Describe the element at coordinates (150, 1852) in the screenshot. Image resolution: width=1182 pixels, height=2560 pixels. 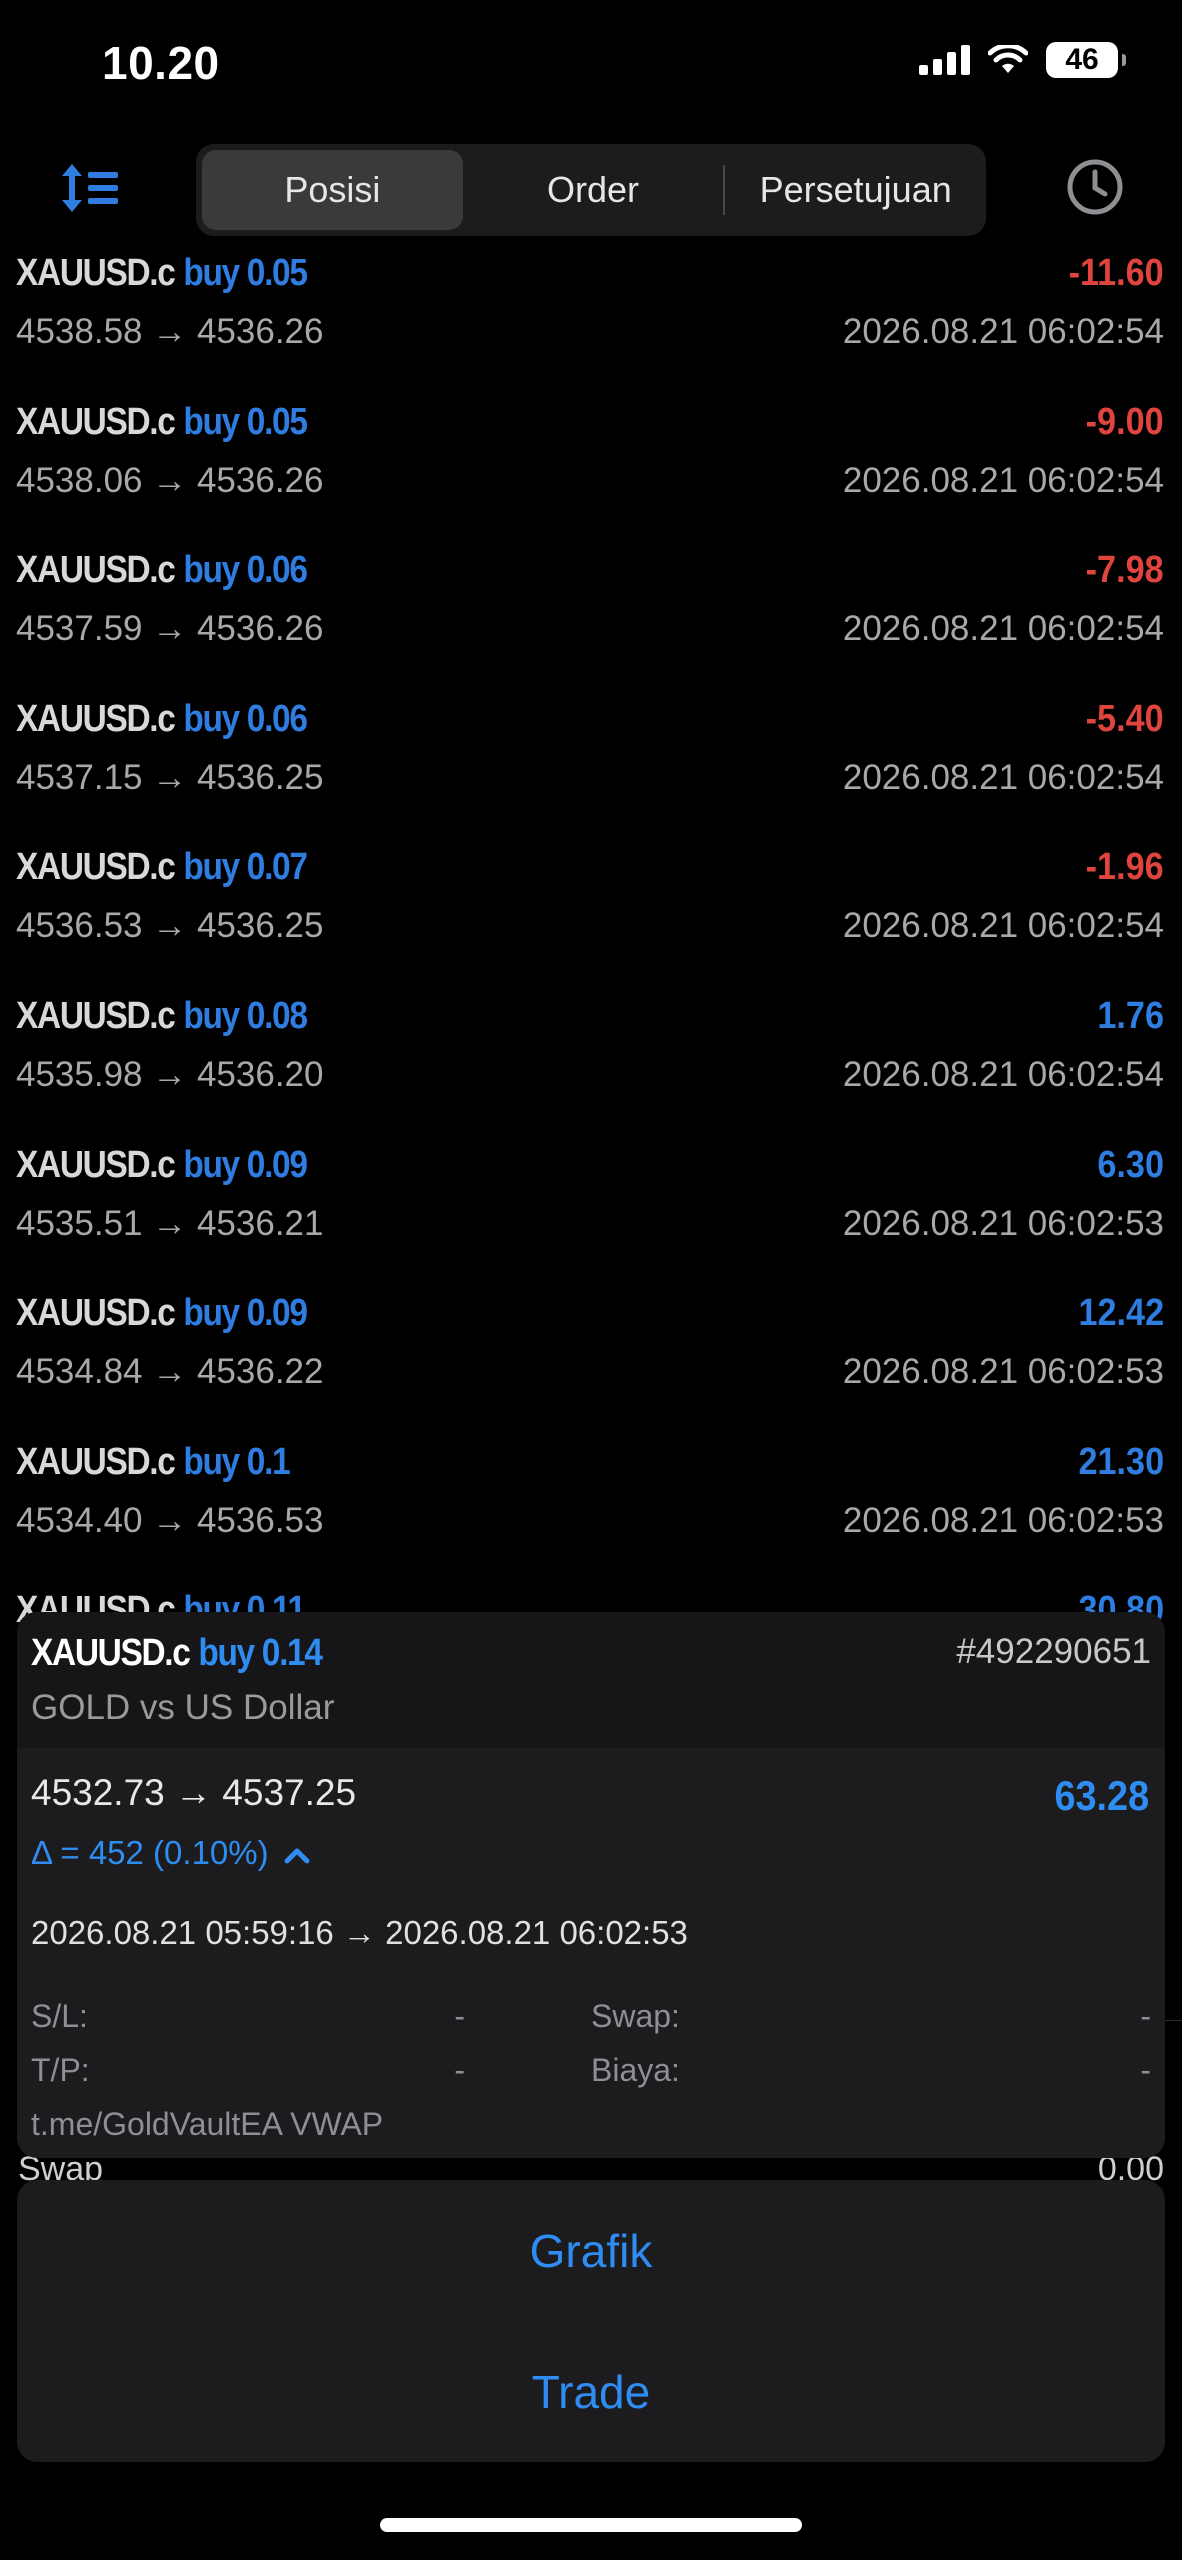
I see `detail-delta-text: Δ = 452 (0.10%)` at that location.